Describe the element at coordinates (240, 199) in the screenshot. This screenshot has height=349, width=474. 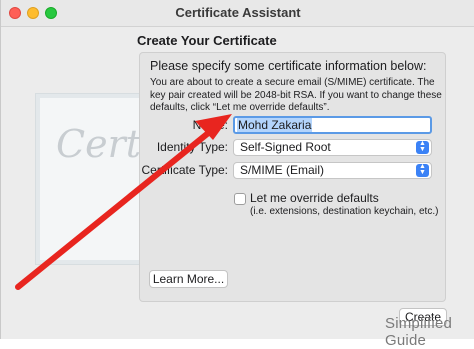
I see `override-defaults-checkbox` at that location.